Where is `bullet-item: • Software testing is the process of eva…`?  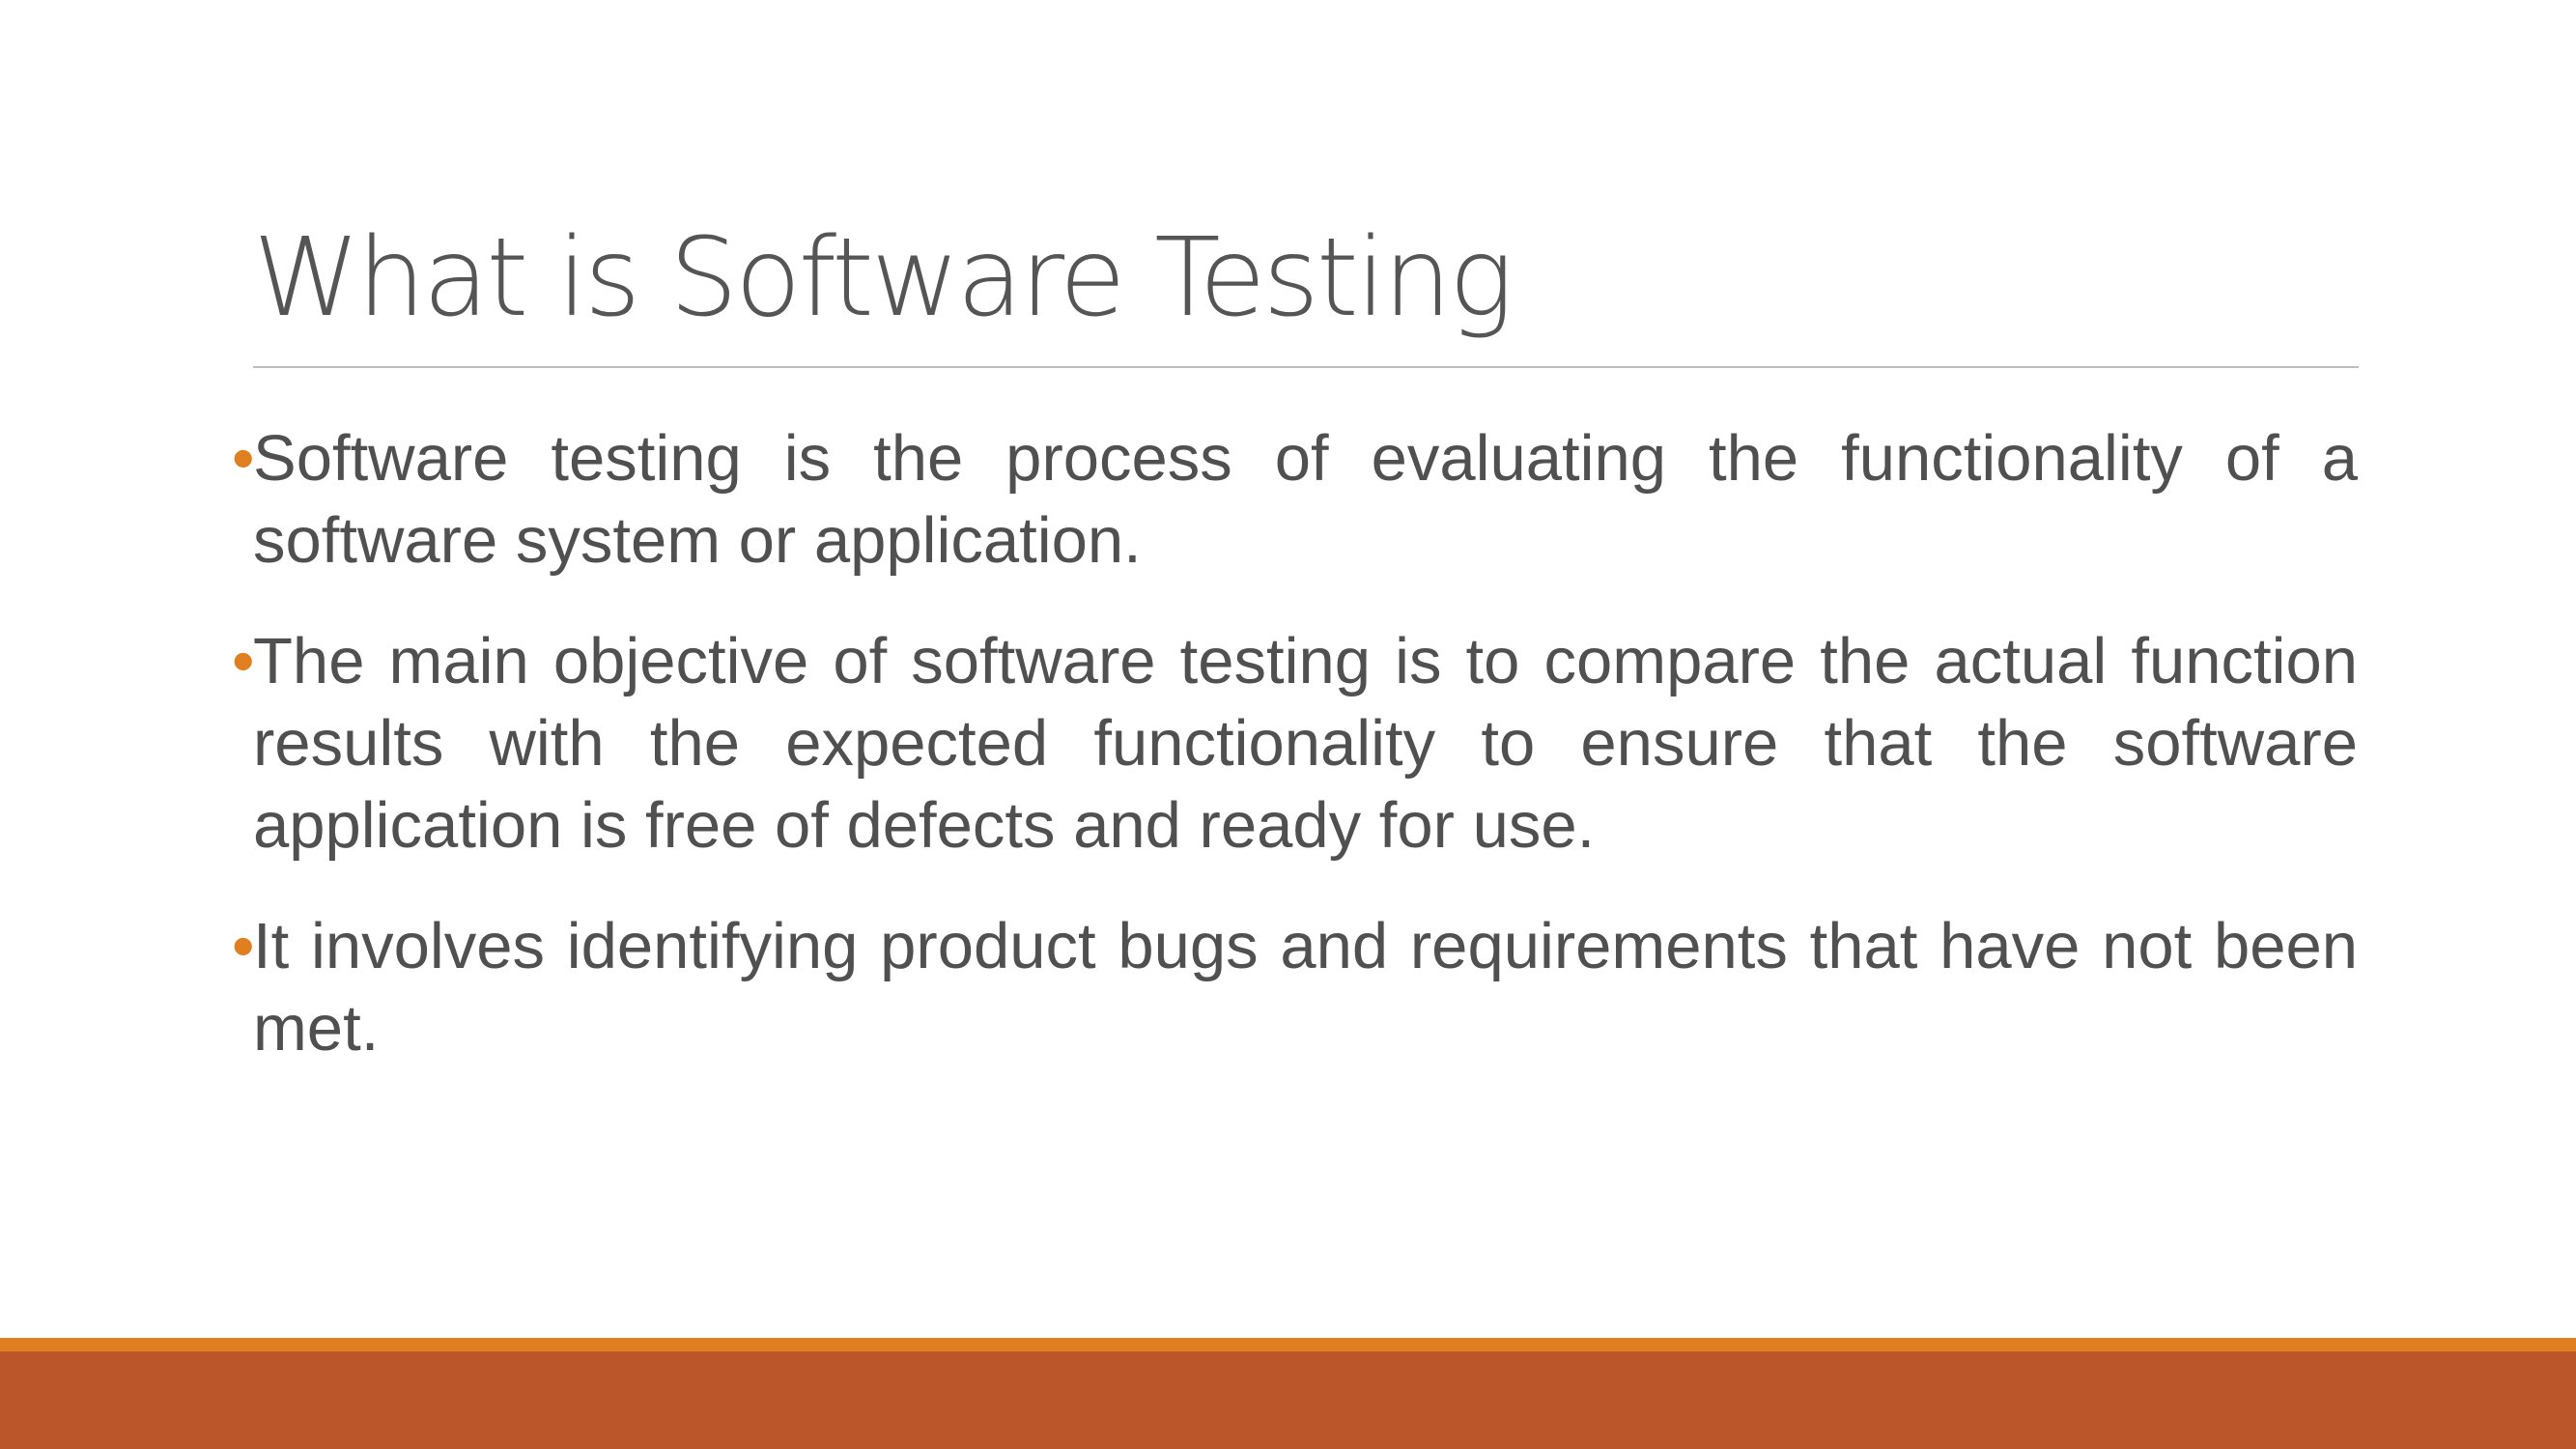 bullet-item: • Software testing is the process of eva… is located at coordinates (1295, 499).